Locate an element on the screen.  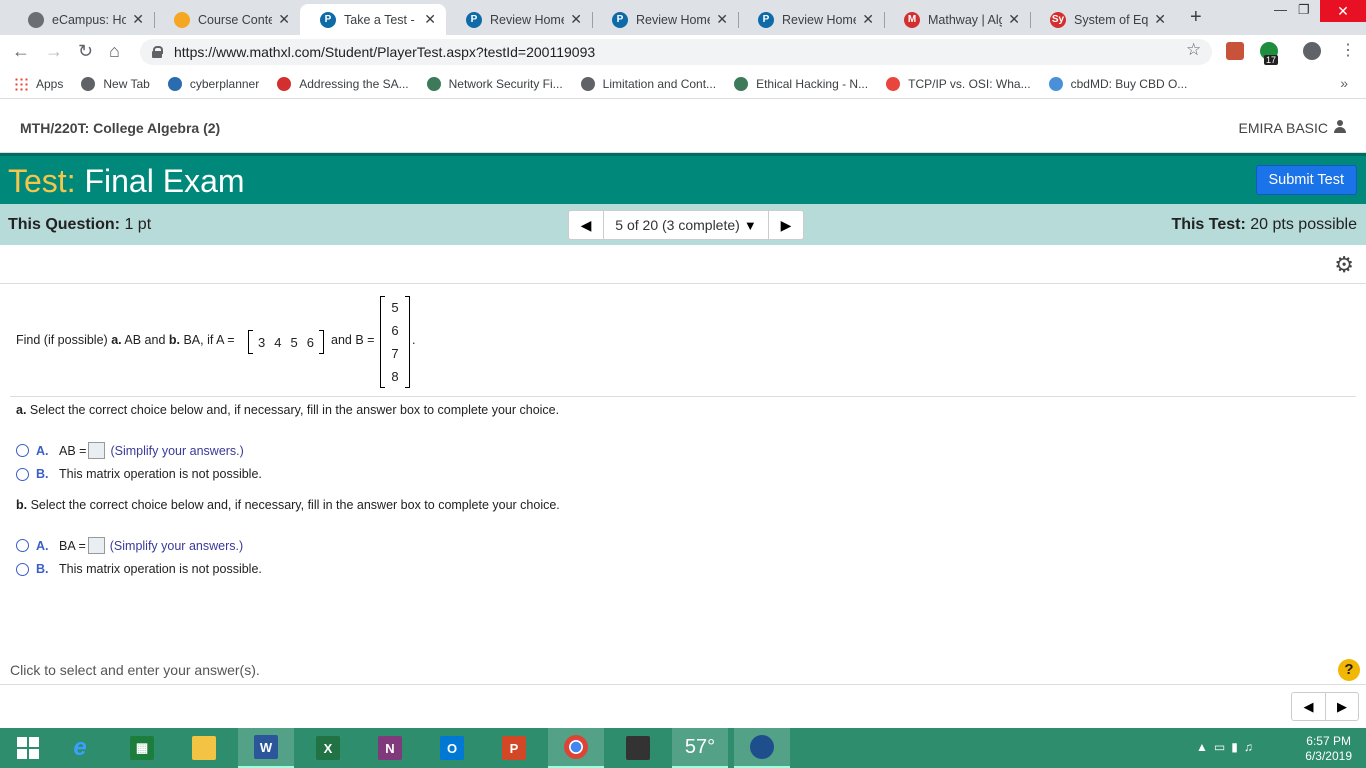
part-a-letter: a. is located at coordinates (21, 410).